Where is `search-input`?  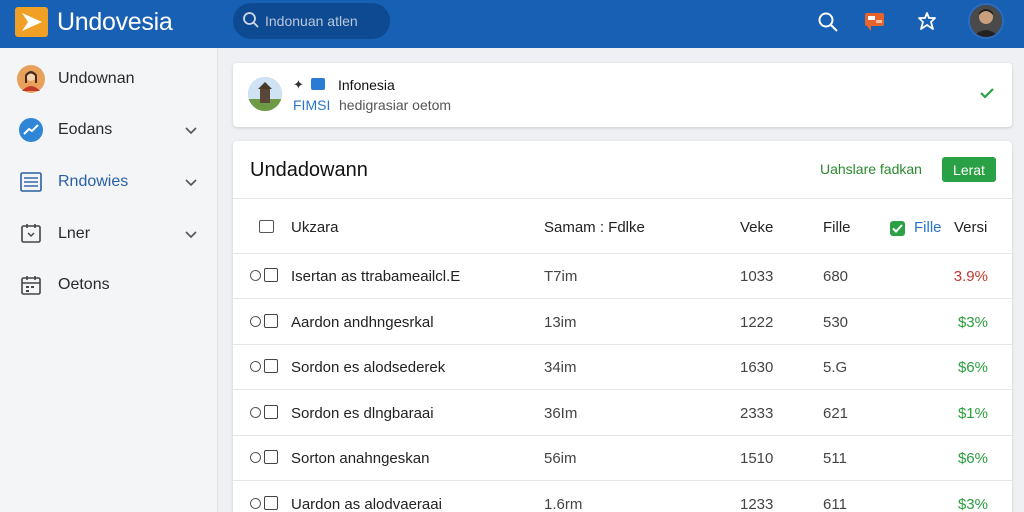
search-input is located at coordinates (324, 21).